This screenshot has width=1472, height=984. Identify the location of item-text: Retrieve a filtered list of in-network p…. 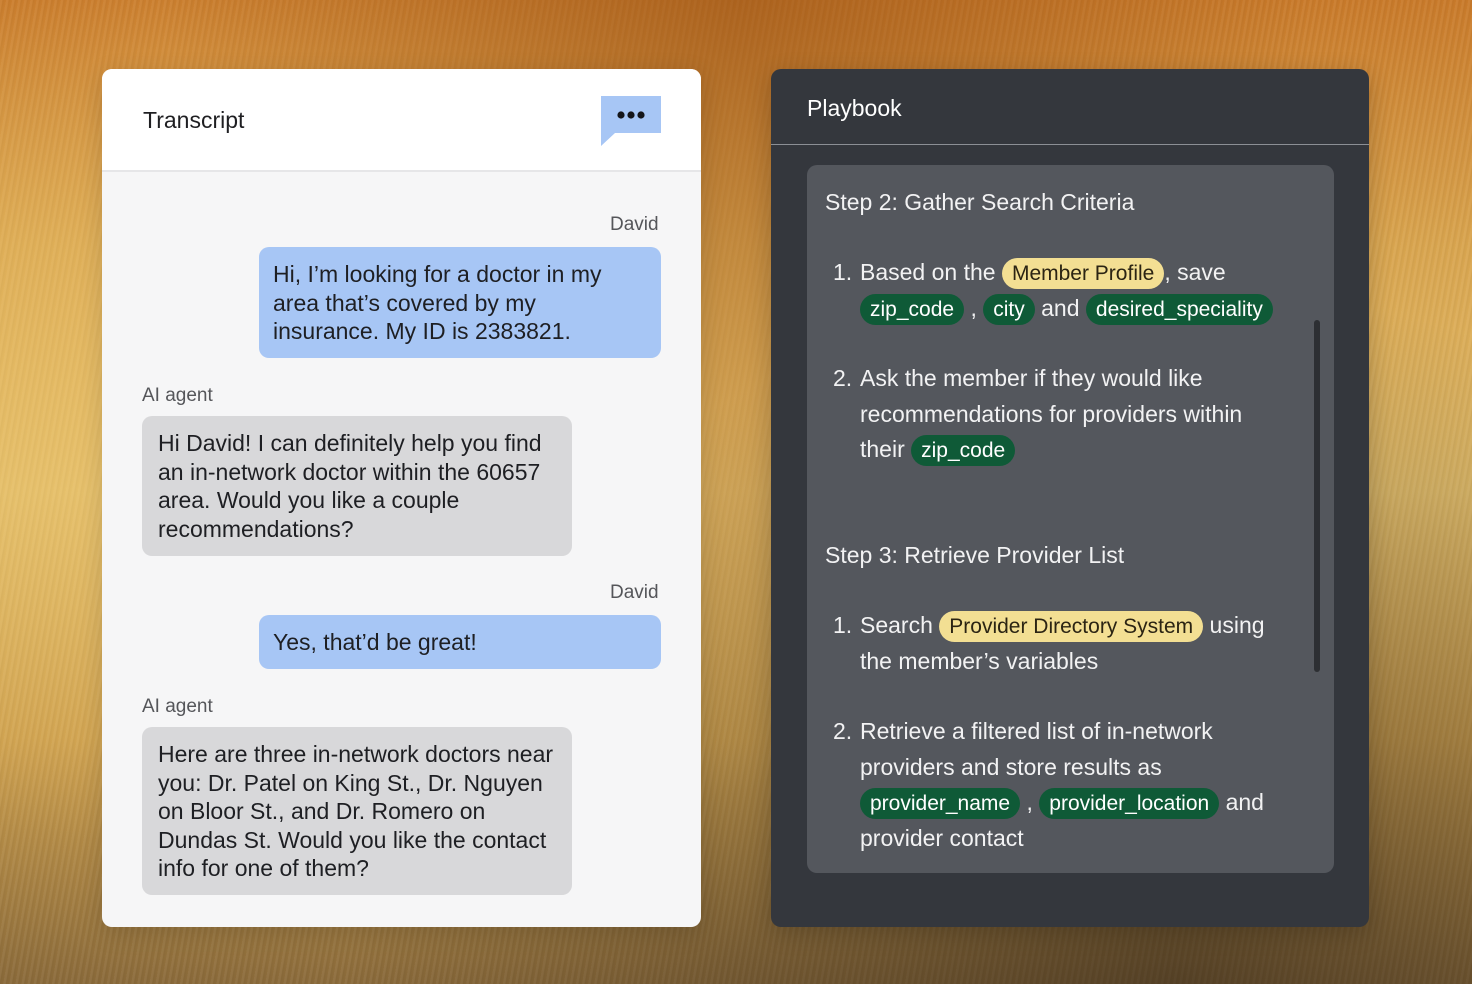
(1036, 749).